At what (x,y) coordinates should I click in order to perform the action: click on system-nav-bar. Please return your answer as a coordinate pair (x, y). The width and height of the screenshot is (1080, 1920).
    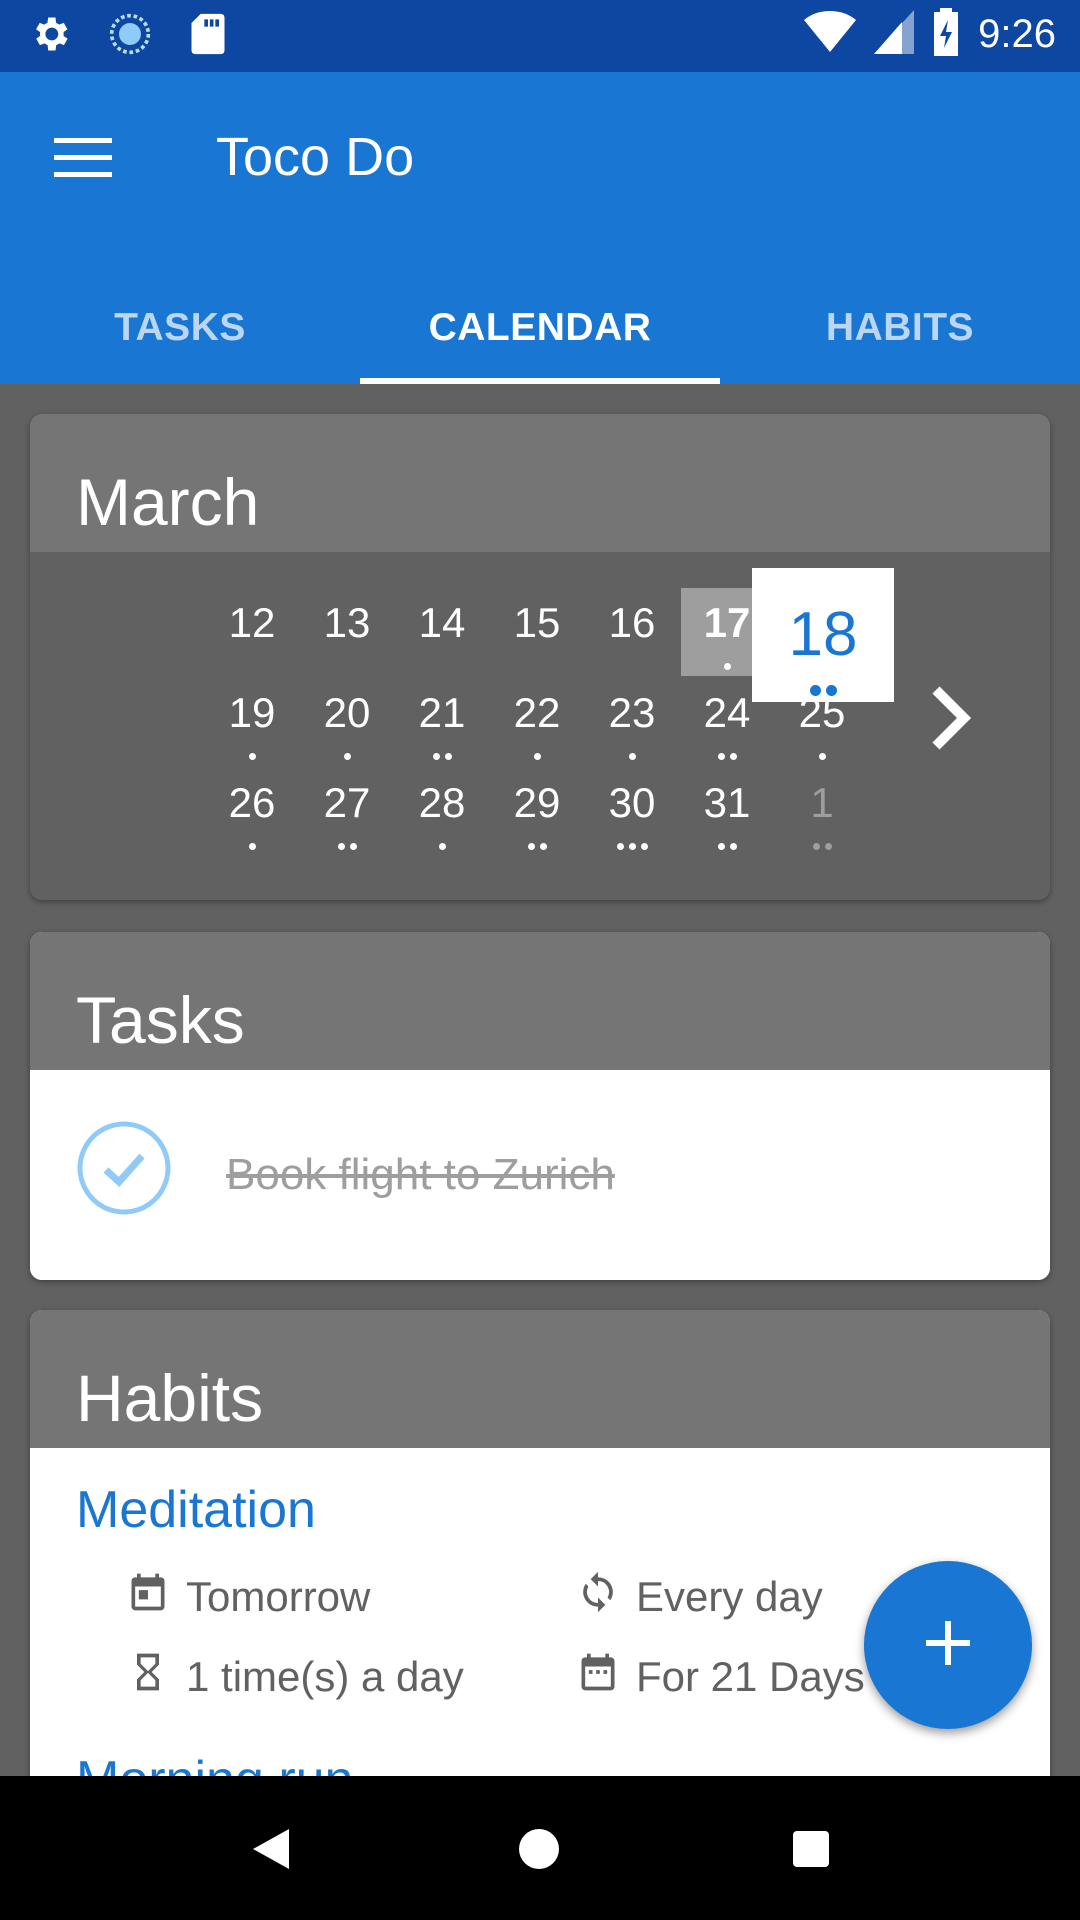
    Looking at the image, I should click on (540, 1848).